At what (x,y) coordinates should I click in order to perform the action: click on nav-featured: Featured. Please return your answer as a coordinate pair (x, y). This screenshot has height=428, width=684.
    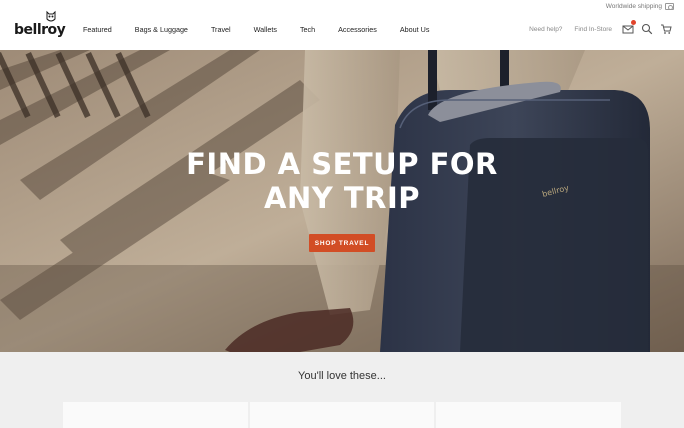
    Looking at the image, I should click on (97, 29).